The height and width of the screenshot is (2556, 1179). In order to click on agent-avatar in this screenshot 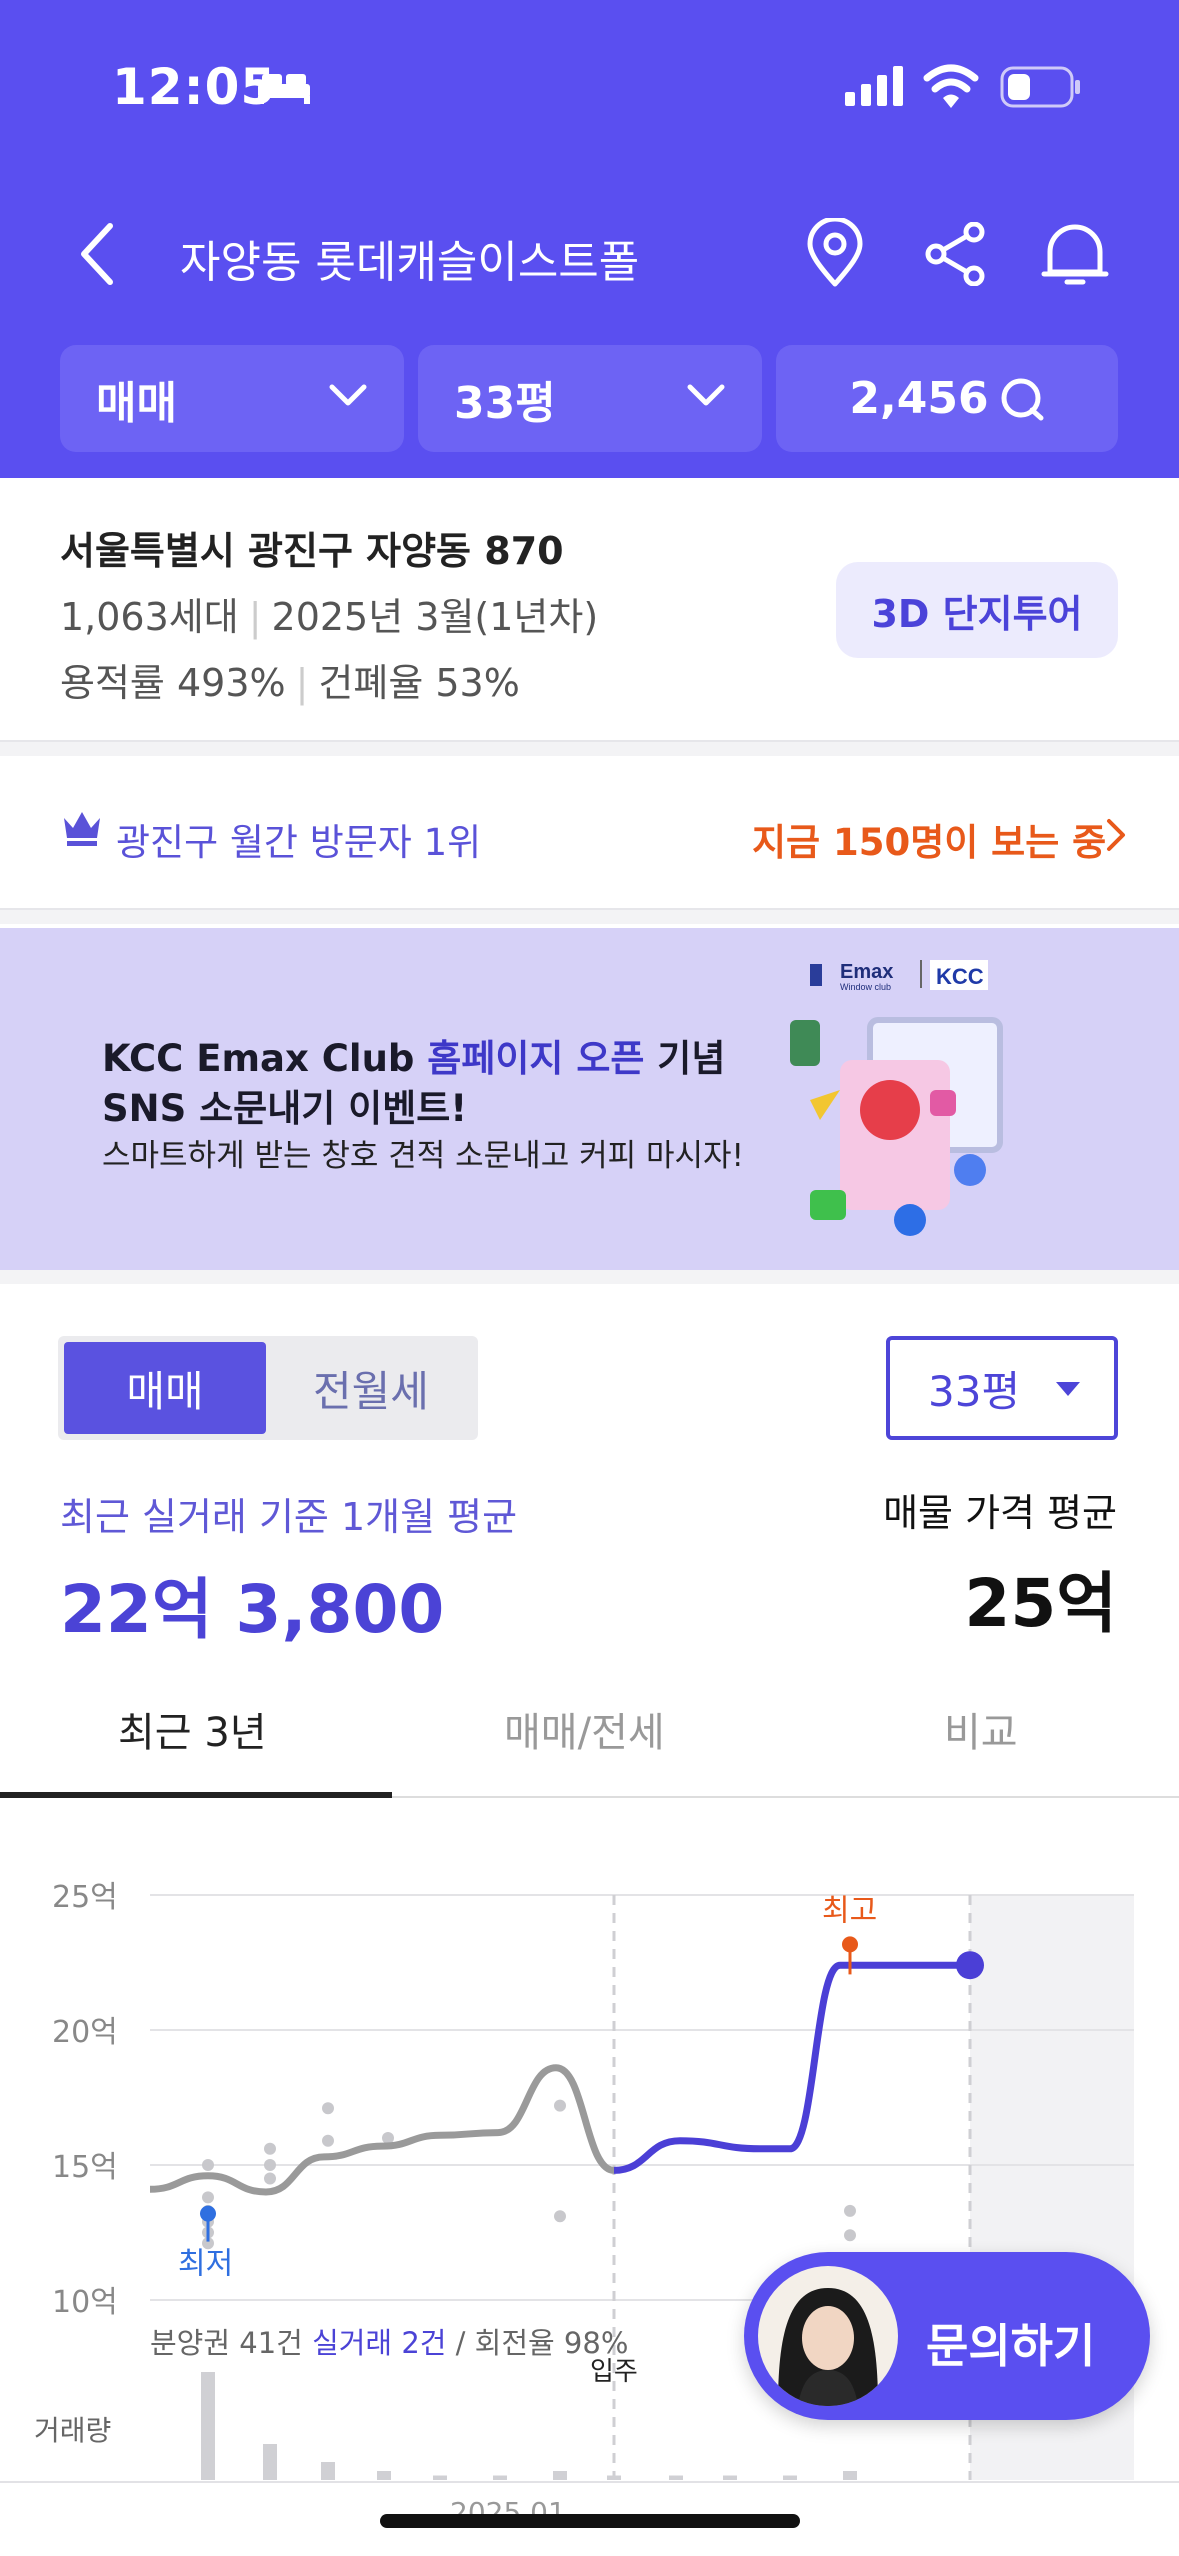, I will do `click(828, 2336)`.